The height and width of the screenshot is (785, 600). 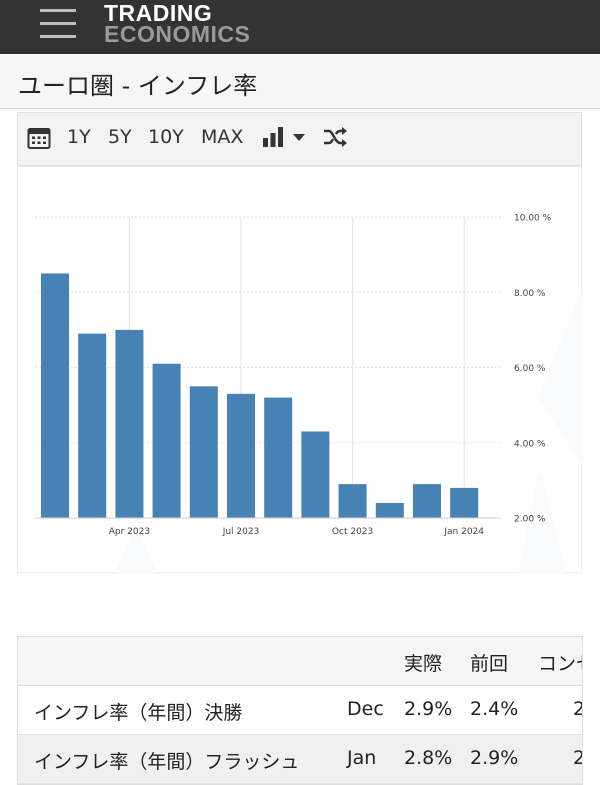 What do you see at coordinates (533, 219) in the screenshot?
I see `y-tick-label: 10.00 %` at bounding box center [533, 219].